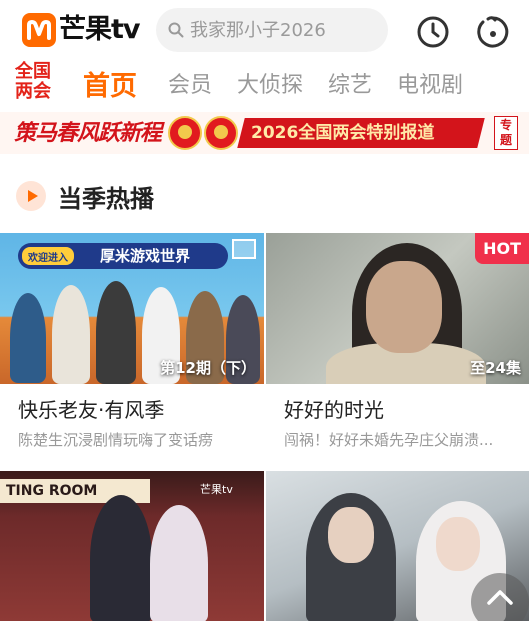 This screenshot has width=529, height=621. I want to click on badge-line-2: 两会, so click(33, 91).